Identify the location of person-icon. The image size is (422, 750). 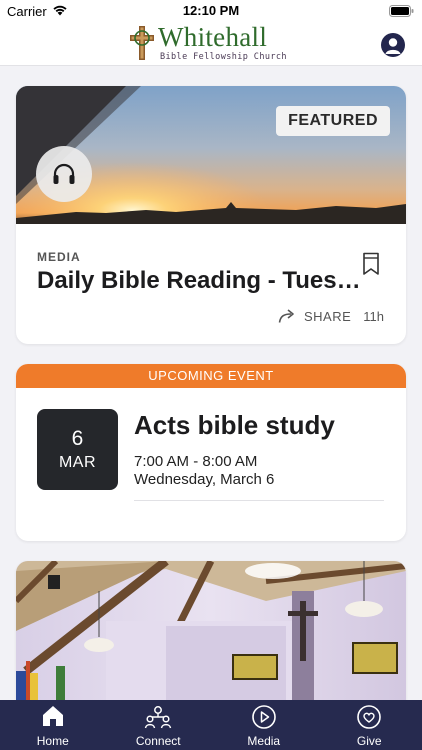
(393, 46).